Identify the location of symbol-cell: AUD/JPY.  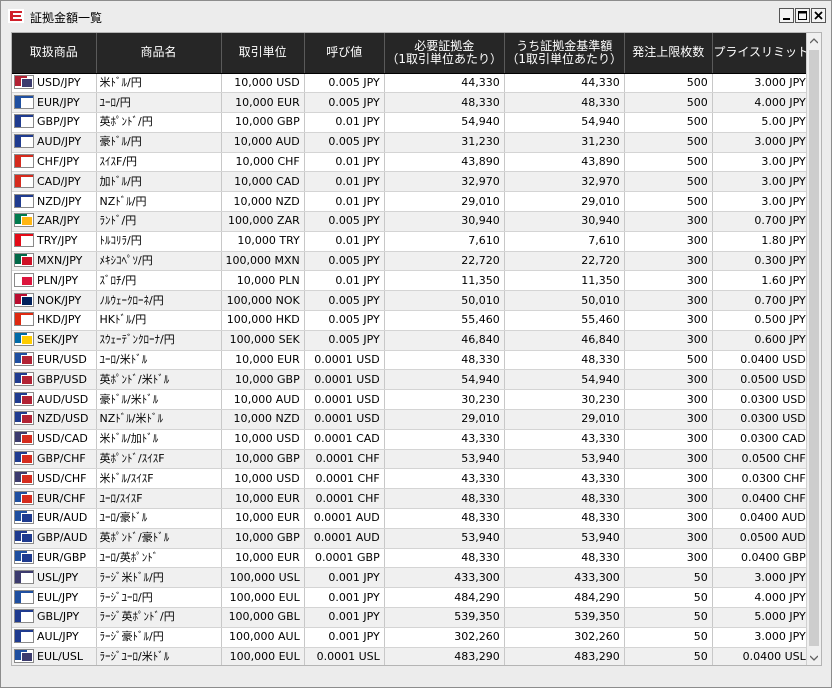
(54, 142).